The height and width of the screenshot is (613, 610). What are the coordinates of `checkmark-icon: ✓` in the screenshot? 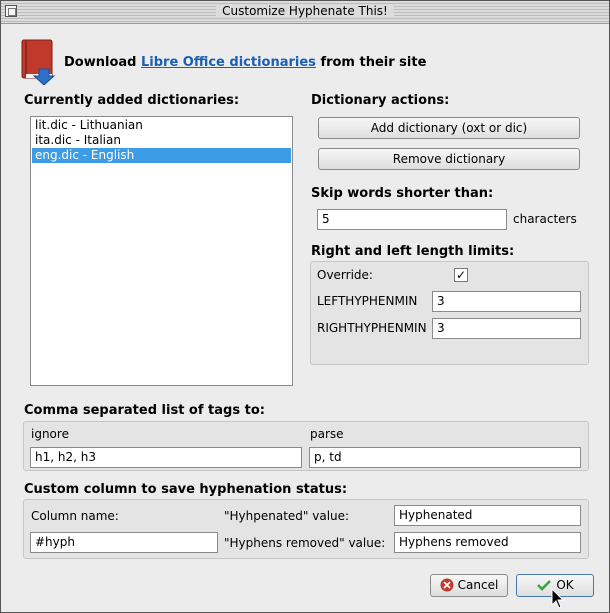 It's located at (461, 275).